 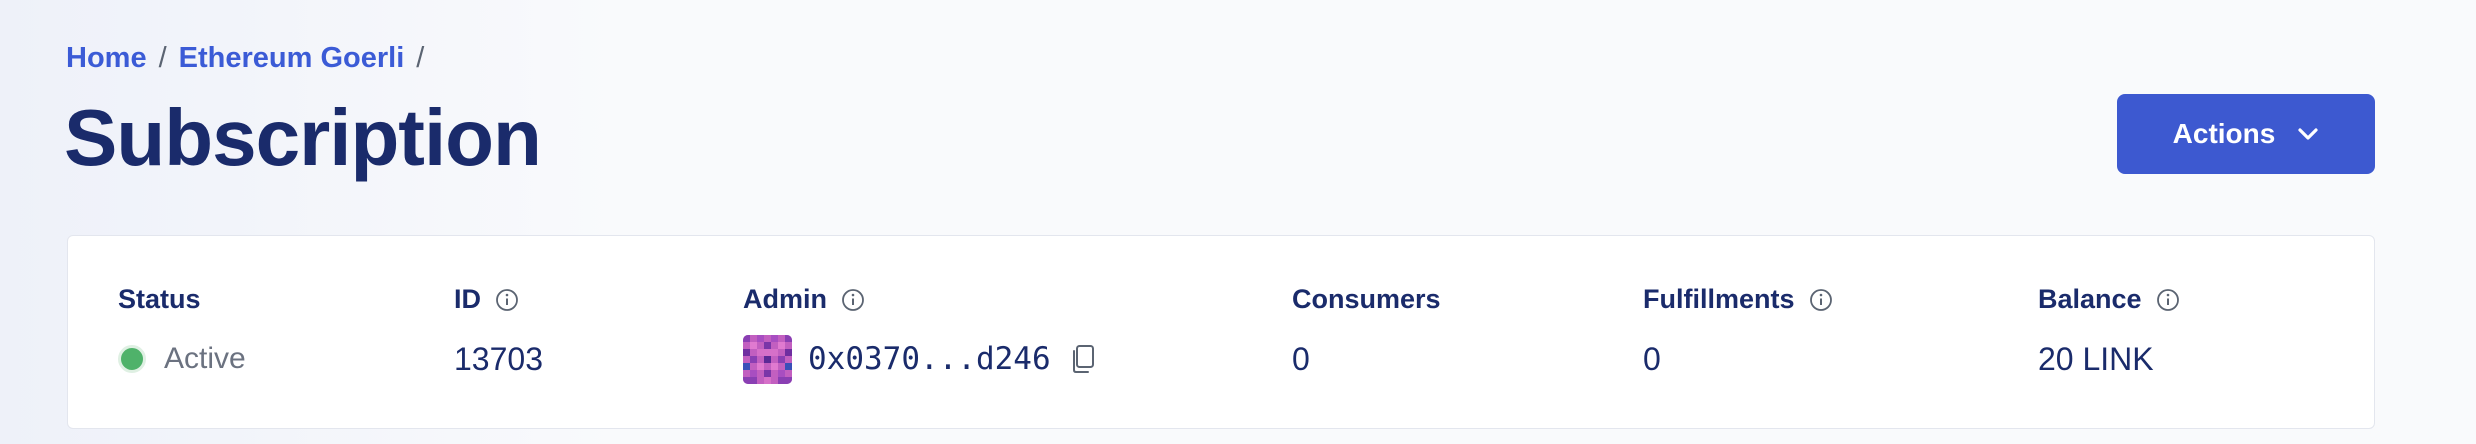 I want to click on page-title: Subscription, so click(x=303, y=137).